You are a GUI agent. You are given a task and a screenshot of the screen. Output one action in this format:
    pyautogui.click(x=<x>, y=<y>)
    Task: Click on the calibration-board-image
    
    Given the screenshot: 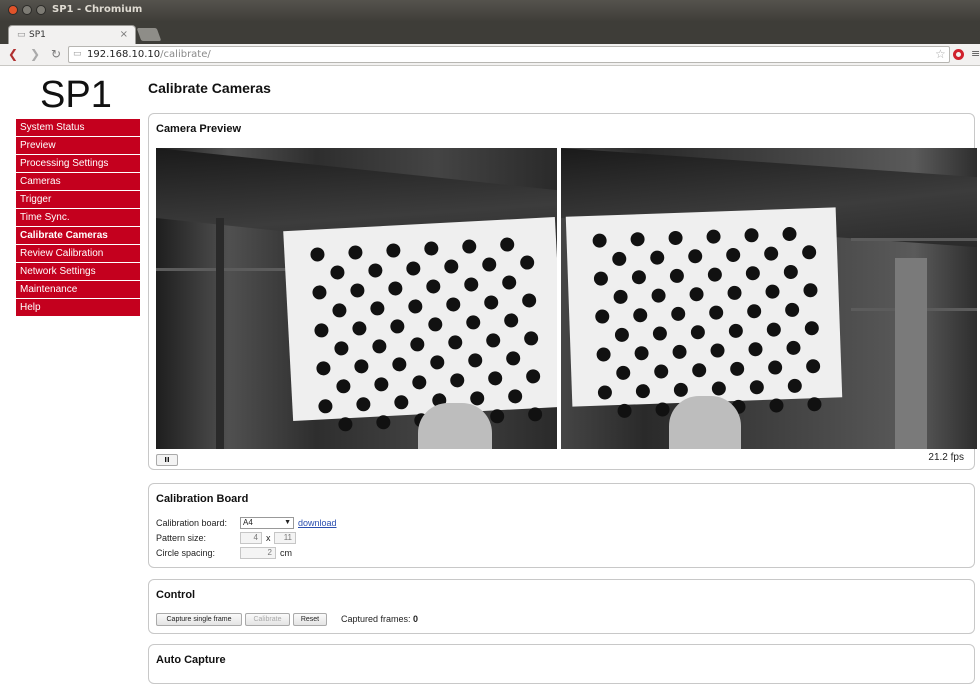 What is the action you would take?
    pyautogui.click(x=420, y=324)
    